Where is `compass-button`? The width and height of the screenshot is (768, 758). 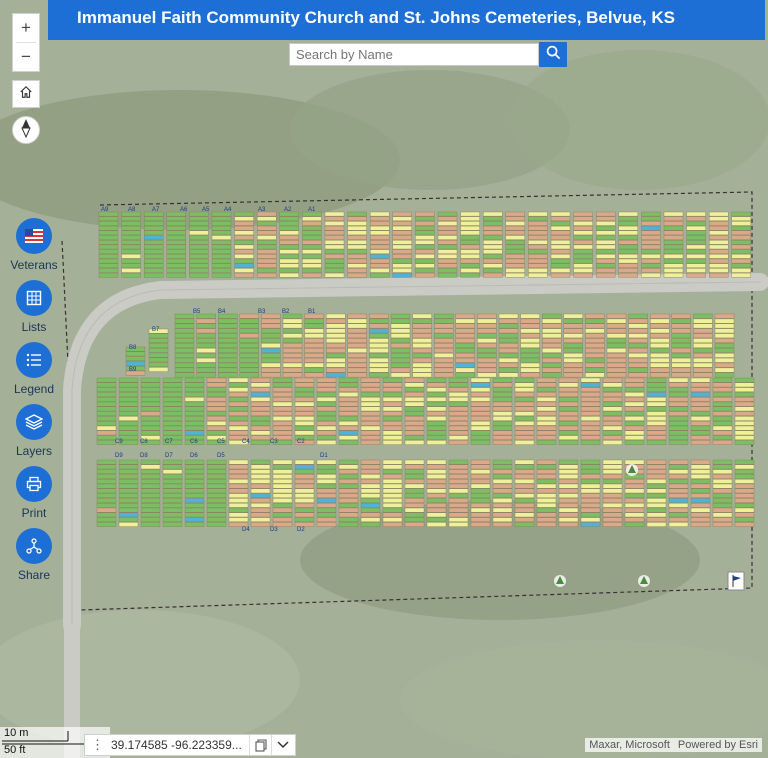
compass-button is located at coordinates (26, 130).